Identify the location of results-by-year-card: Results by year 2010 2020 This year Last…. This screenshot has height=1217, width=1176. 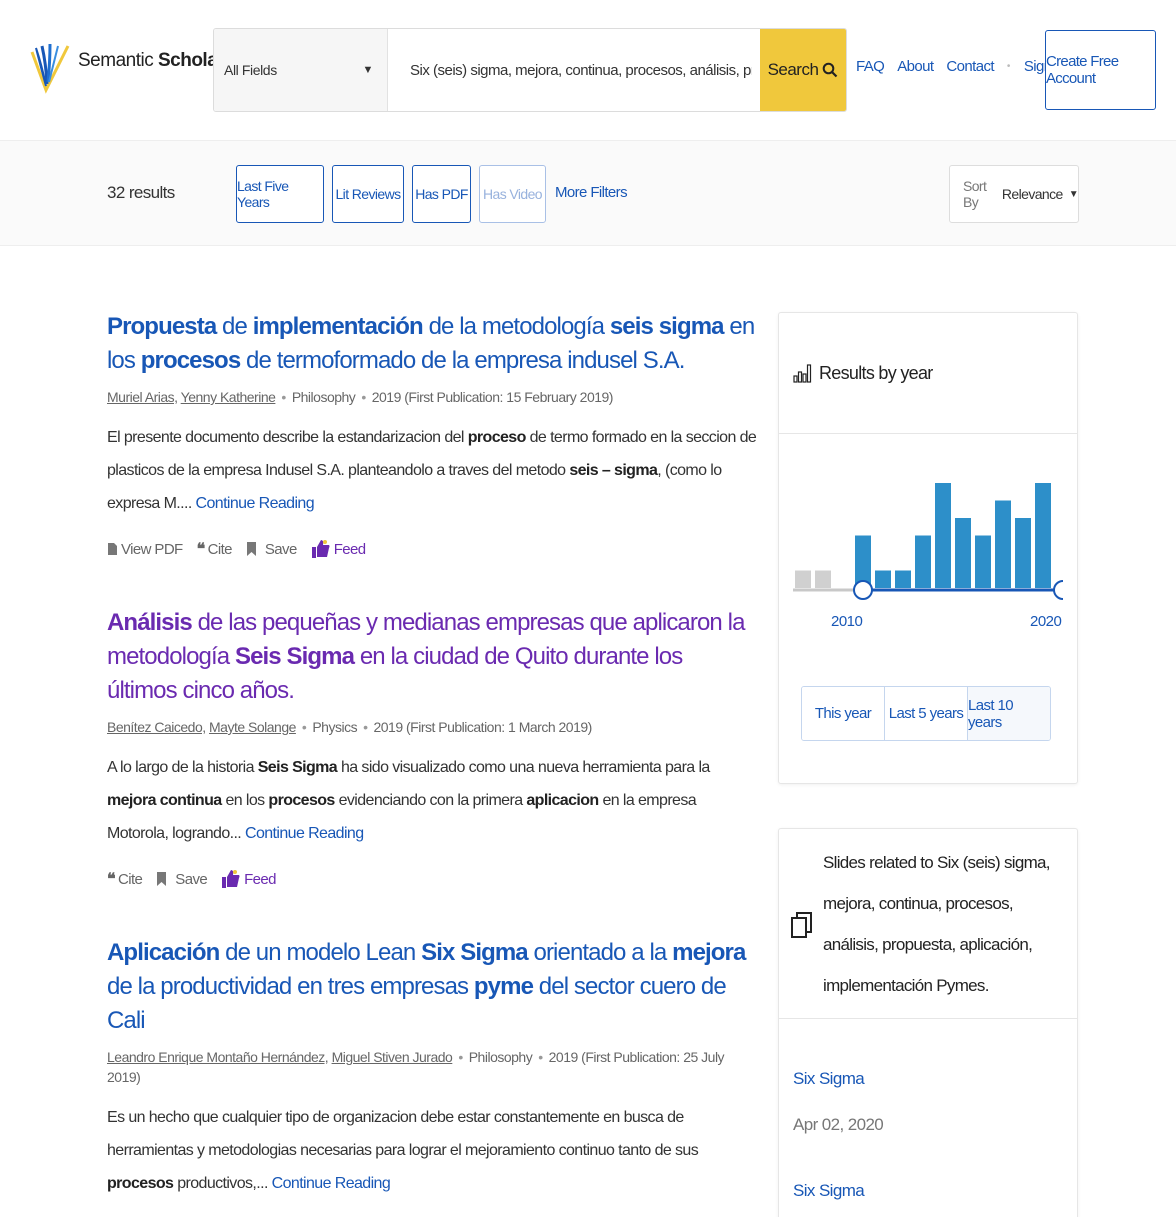
(928, 548).